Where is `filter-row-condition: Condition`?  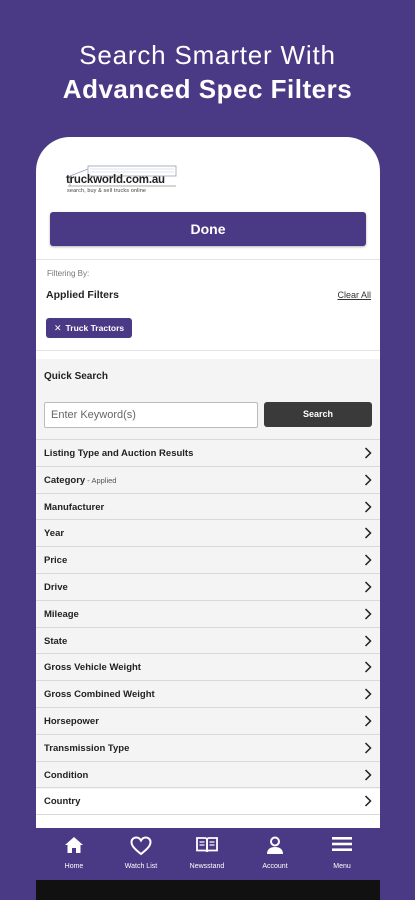
filter-row-condition: Condition is located at coordinates (208, 775).